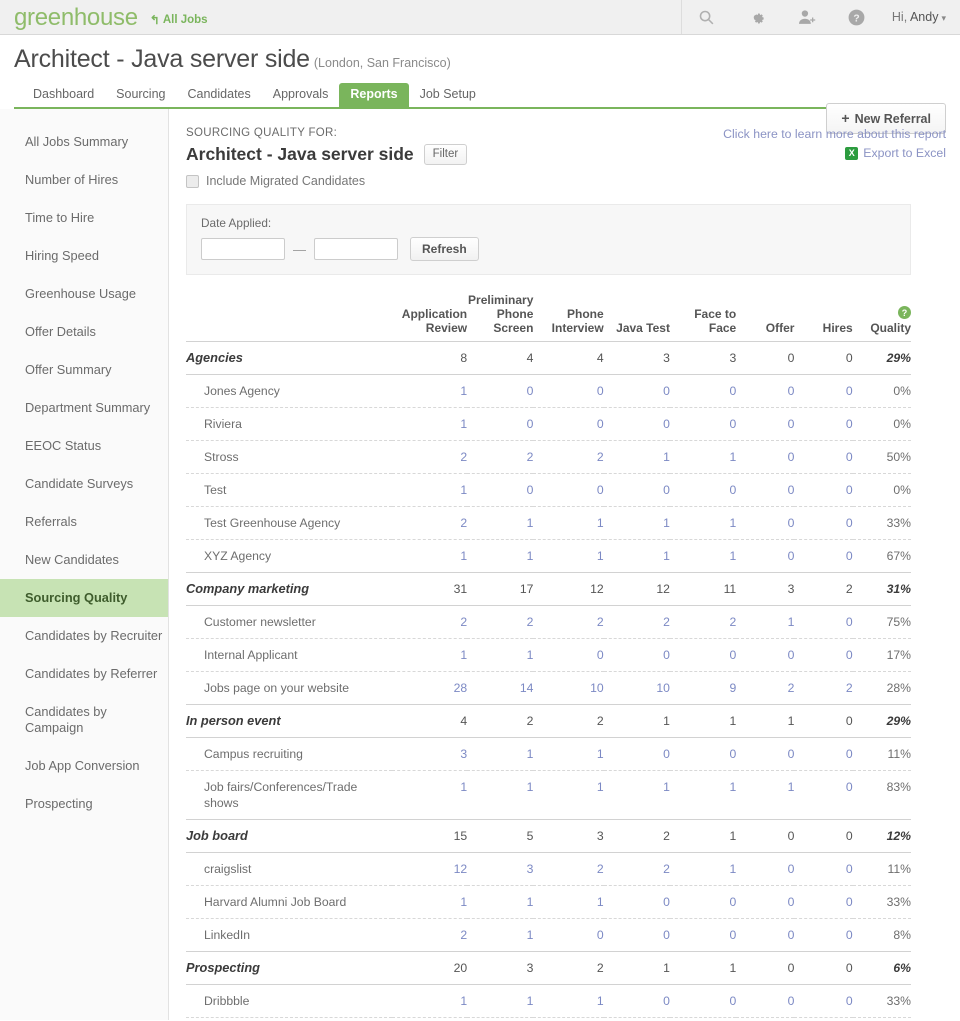 The image size is (960, 1021). I want to click on sidebar-item-all-jobs-summary: All Jobs Summary, so click(84, 142).